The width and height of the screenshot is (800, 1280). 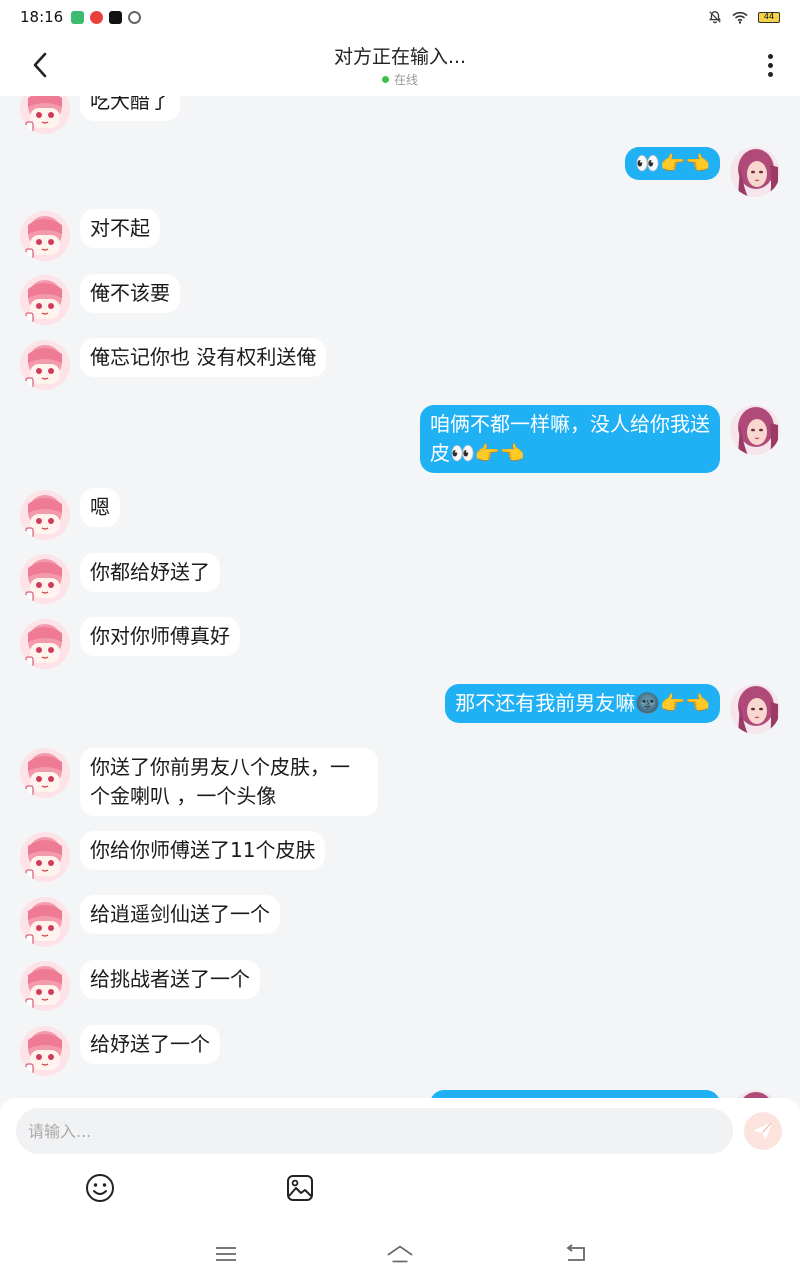 I want to click on status-time: 18:16, so click(x=42, y=17).